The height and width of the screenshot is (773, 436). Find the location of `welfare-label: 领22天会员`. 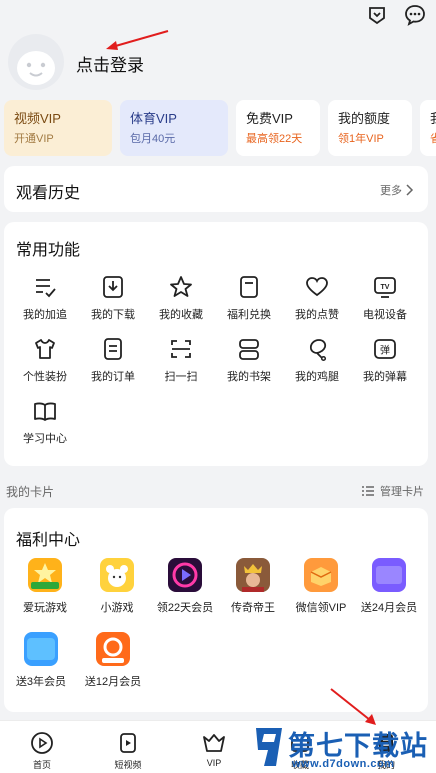

welfare-label: 领22天会员 is located at coordinates (185, 608).